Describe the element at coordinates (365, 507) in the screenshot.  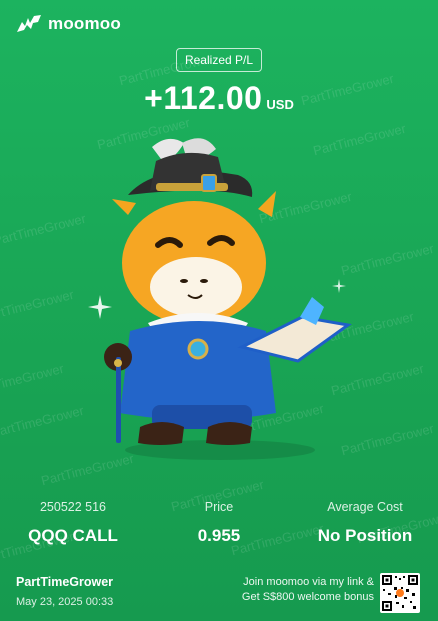
I see `stat-label: Average Cost` at that location.